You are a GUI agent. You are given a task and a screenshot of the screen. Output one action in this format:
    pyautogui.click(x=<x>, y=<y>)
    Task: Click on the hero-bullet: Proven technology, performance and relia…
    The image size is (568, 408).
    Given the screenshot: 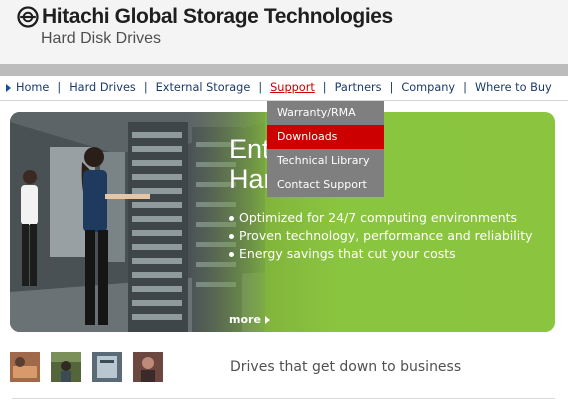 What is the action you would take?
    pyautogui.click(x=381, y=236)
    